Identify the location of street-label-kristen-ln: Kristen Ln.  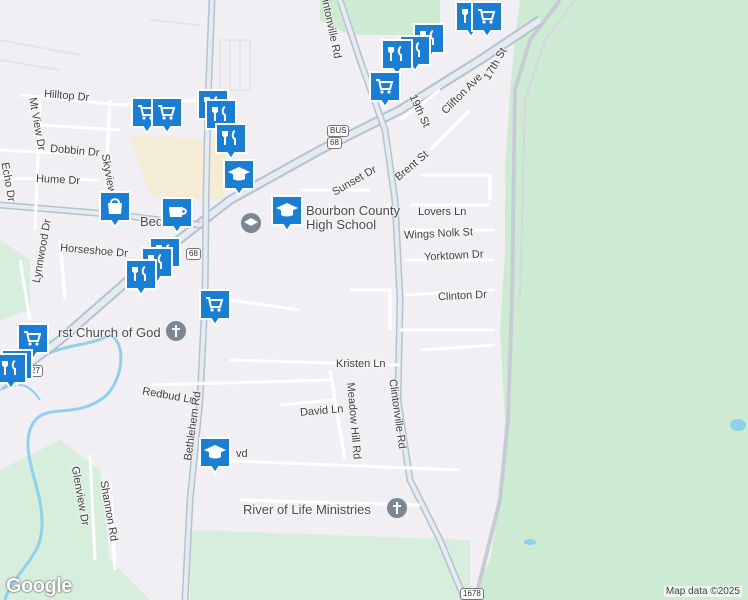
(361, 364).